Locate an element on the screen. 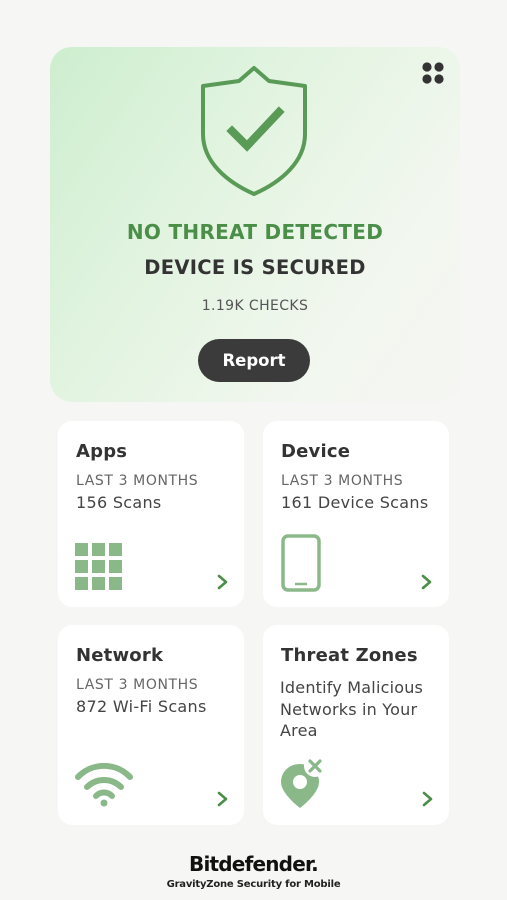 This screenshot has width=507, height=900. network-card-period: LAST 3 MONTHS is located at coordinates (137, 685).